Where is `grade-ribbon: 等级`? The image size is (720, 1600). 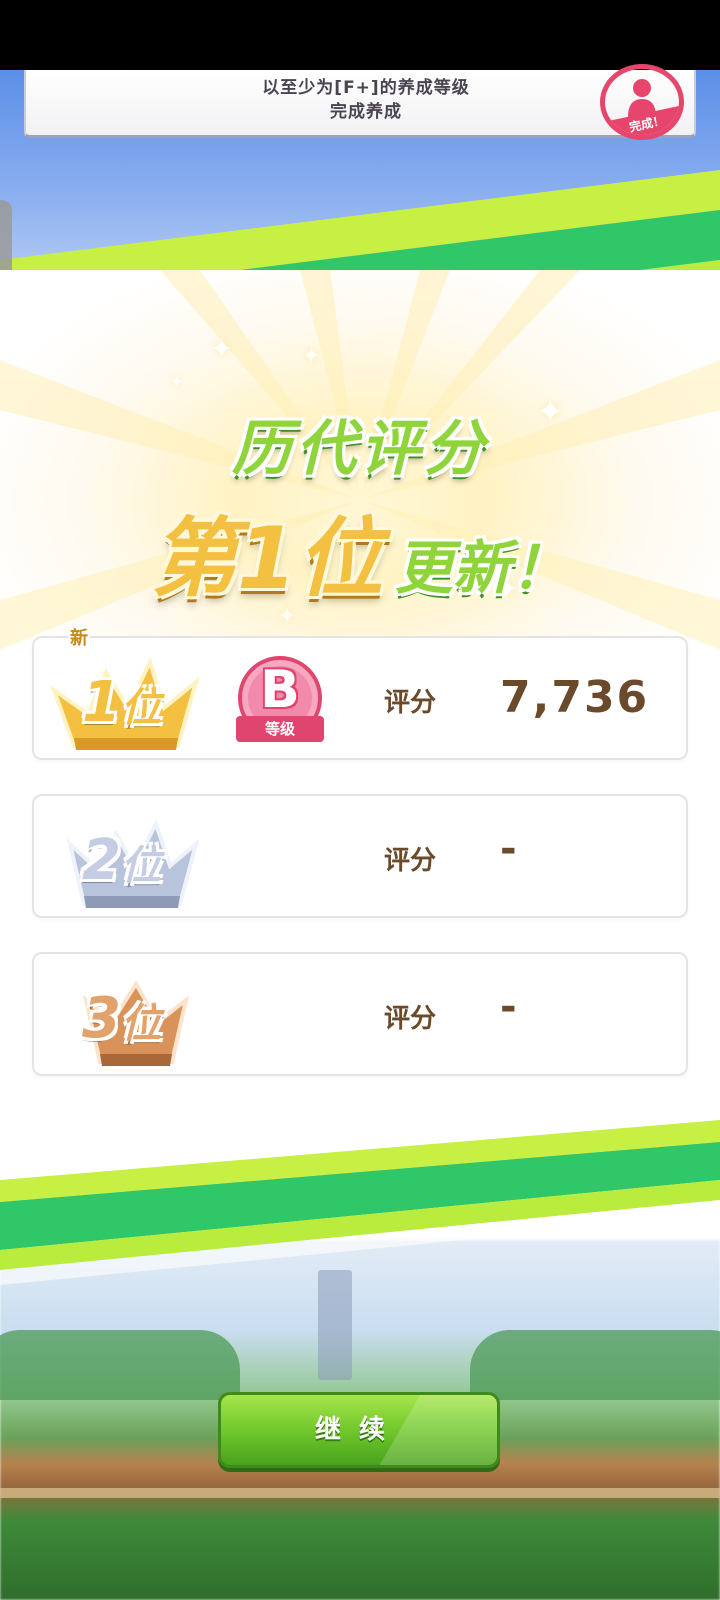 grade-ribbon: 等级 is located at coordinates (280, 729).